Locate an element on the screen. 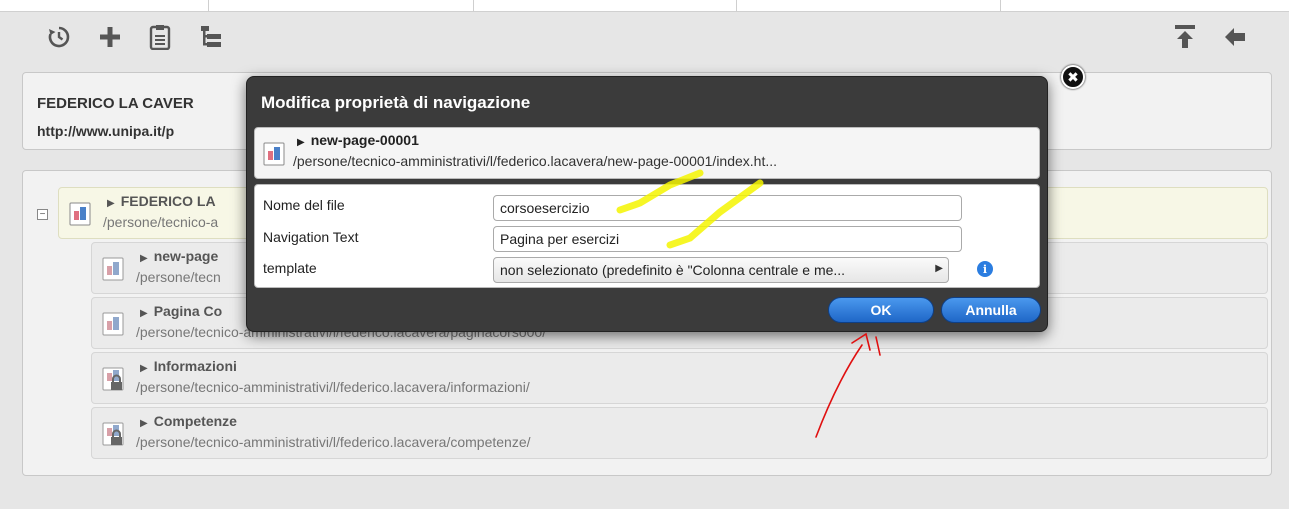  template-label: template is located at coordinates (290, 268).